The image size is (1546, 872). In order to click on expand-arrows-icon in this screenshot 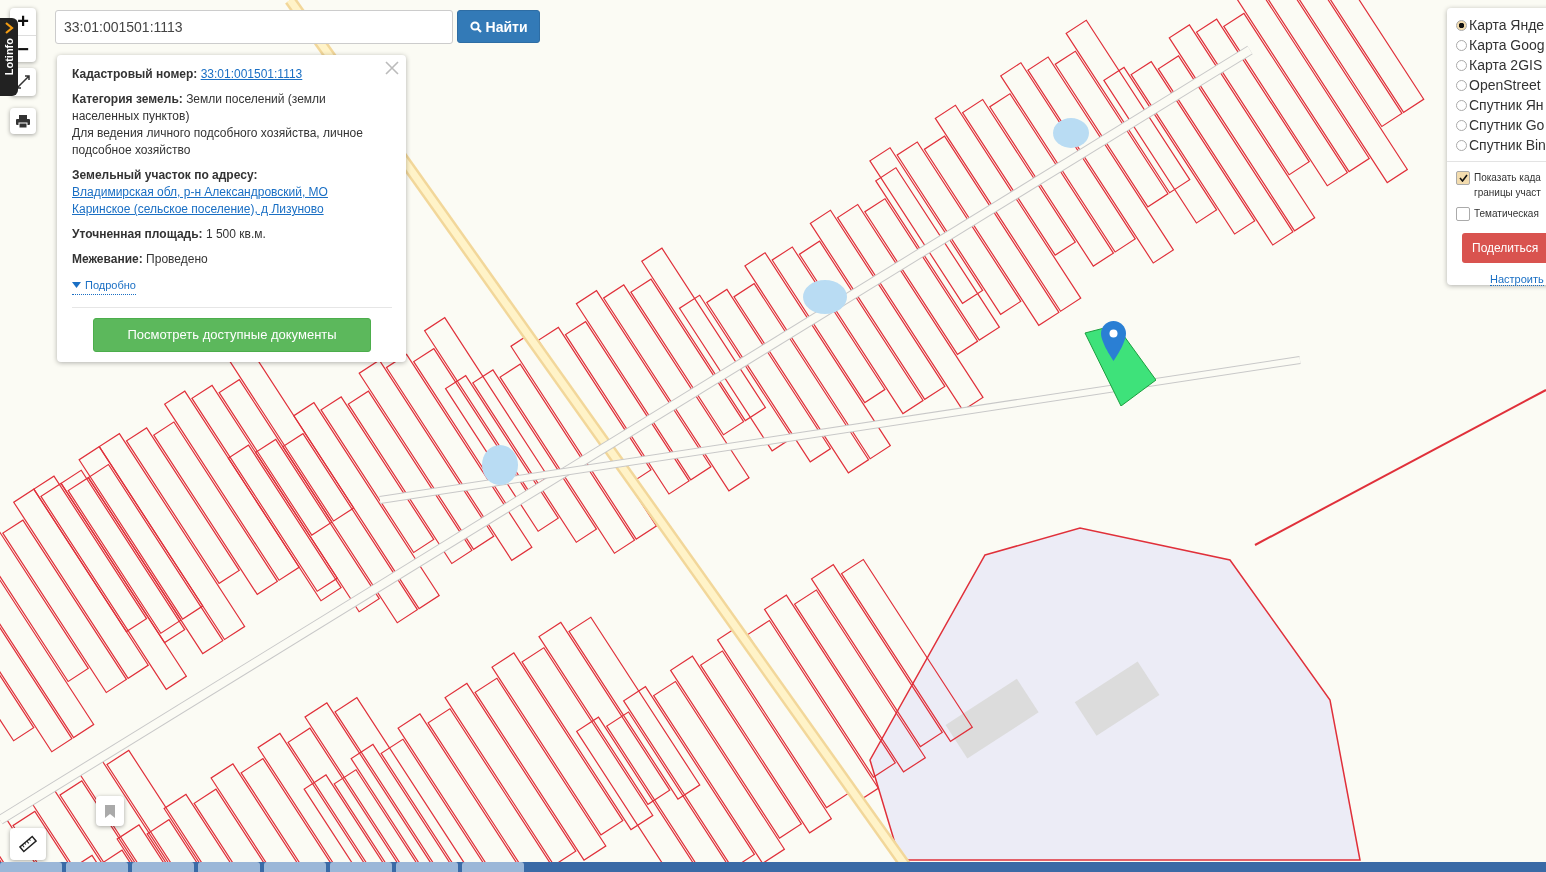, I will do `click(23, 82)`.